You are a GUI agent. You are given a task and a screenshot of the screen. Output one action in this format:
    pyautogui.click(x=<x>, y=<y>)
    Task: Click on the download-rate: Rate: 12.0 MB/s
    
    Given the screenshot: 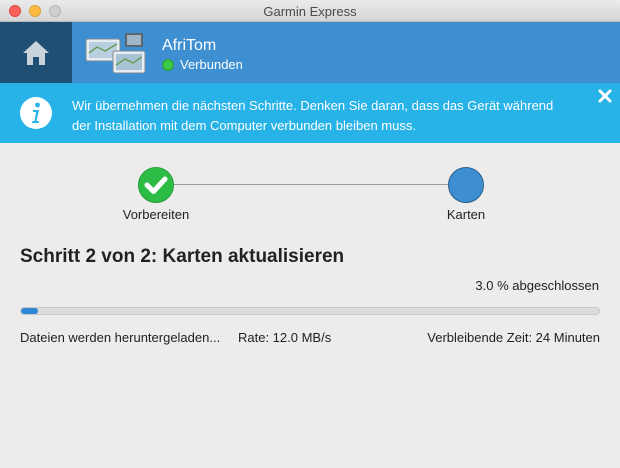 What is the action you would take?
    pyautogui.click(x=285, y=337)
    